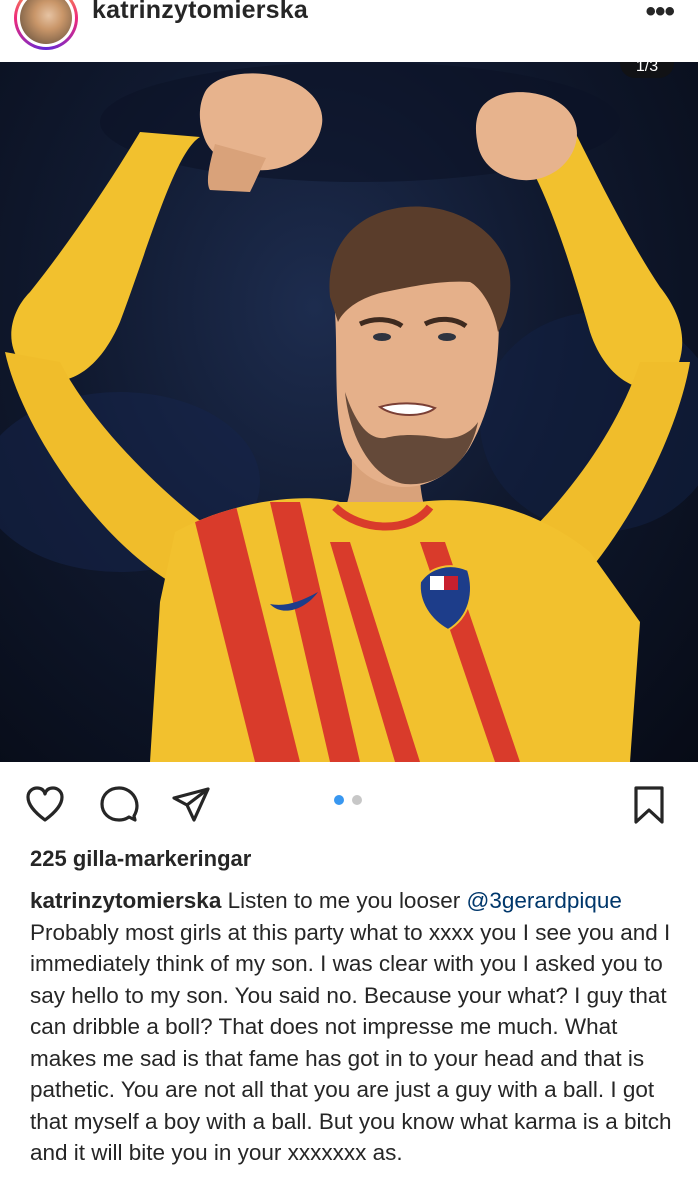 This screenshot has height=1200, width=698. I want to click on carousel-counter-badge: 1/3, so click(647, 70).